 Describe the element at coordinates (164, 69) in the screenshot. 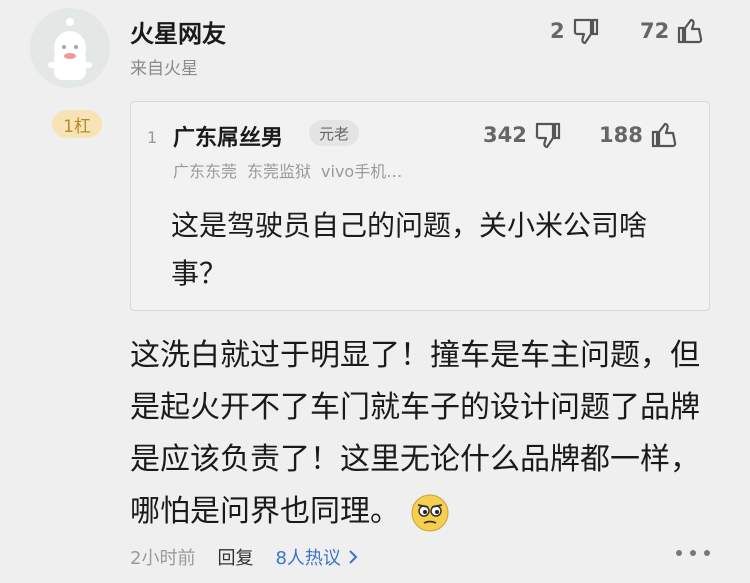

I see `user-source: 来自火星` at that location.